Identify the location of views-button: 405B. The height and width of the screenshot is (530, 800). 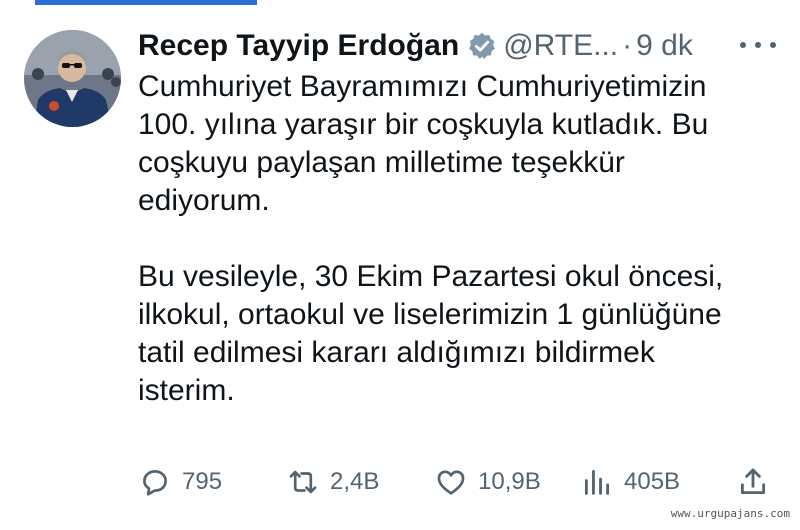
(630, 482).